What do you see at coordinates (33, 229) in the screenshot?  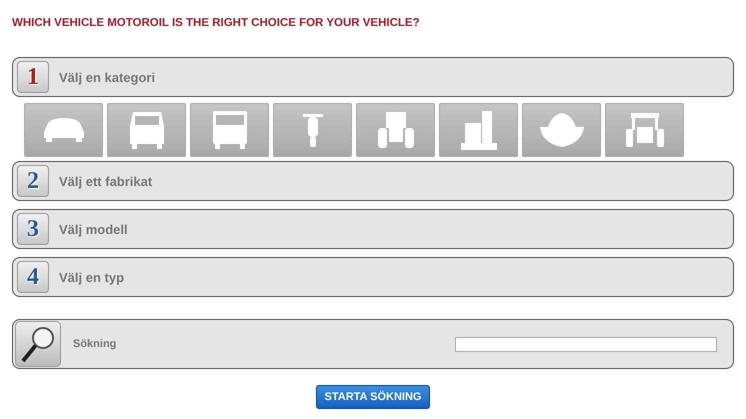 I see `step-number: 3` at bounding box center [33, 229].